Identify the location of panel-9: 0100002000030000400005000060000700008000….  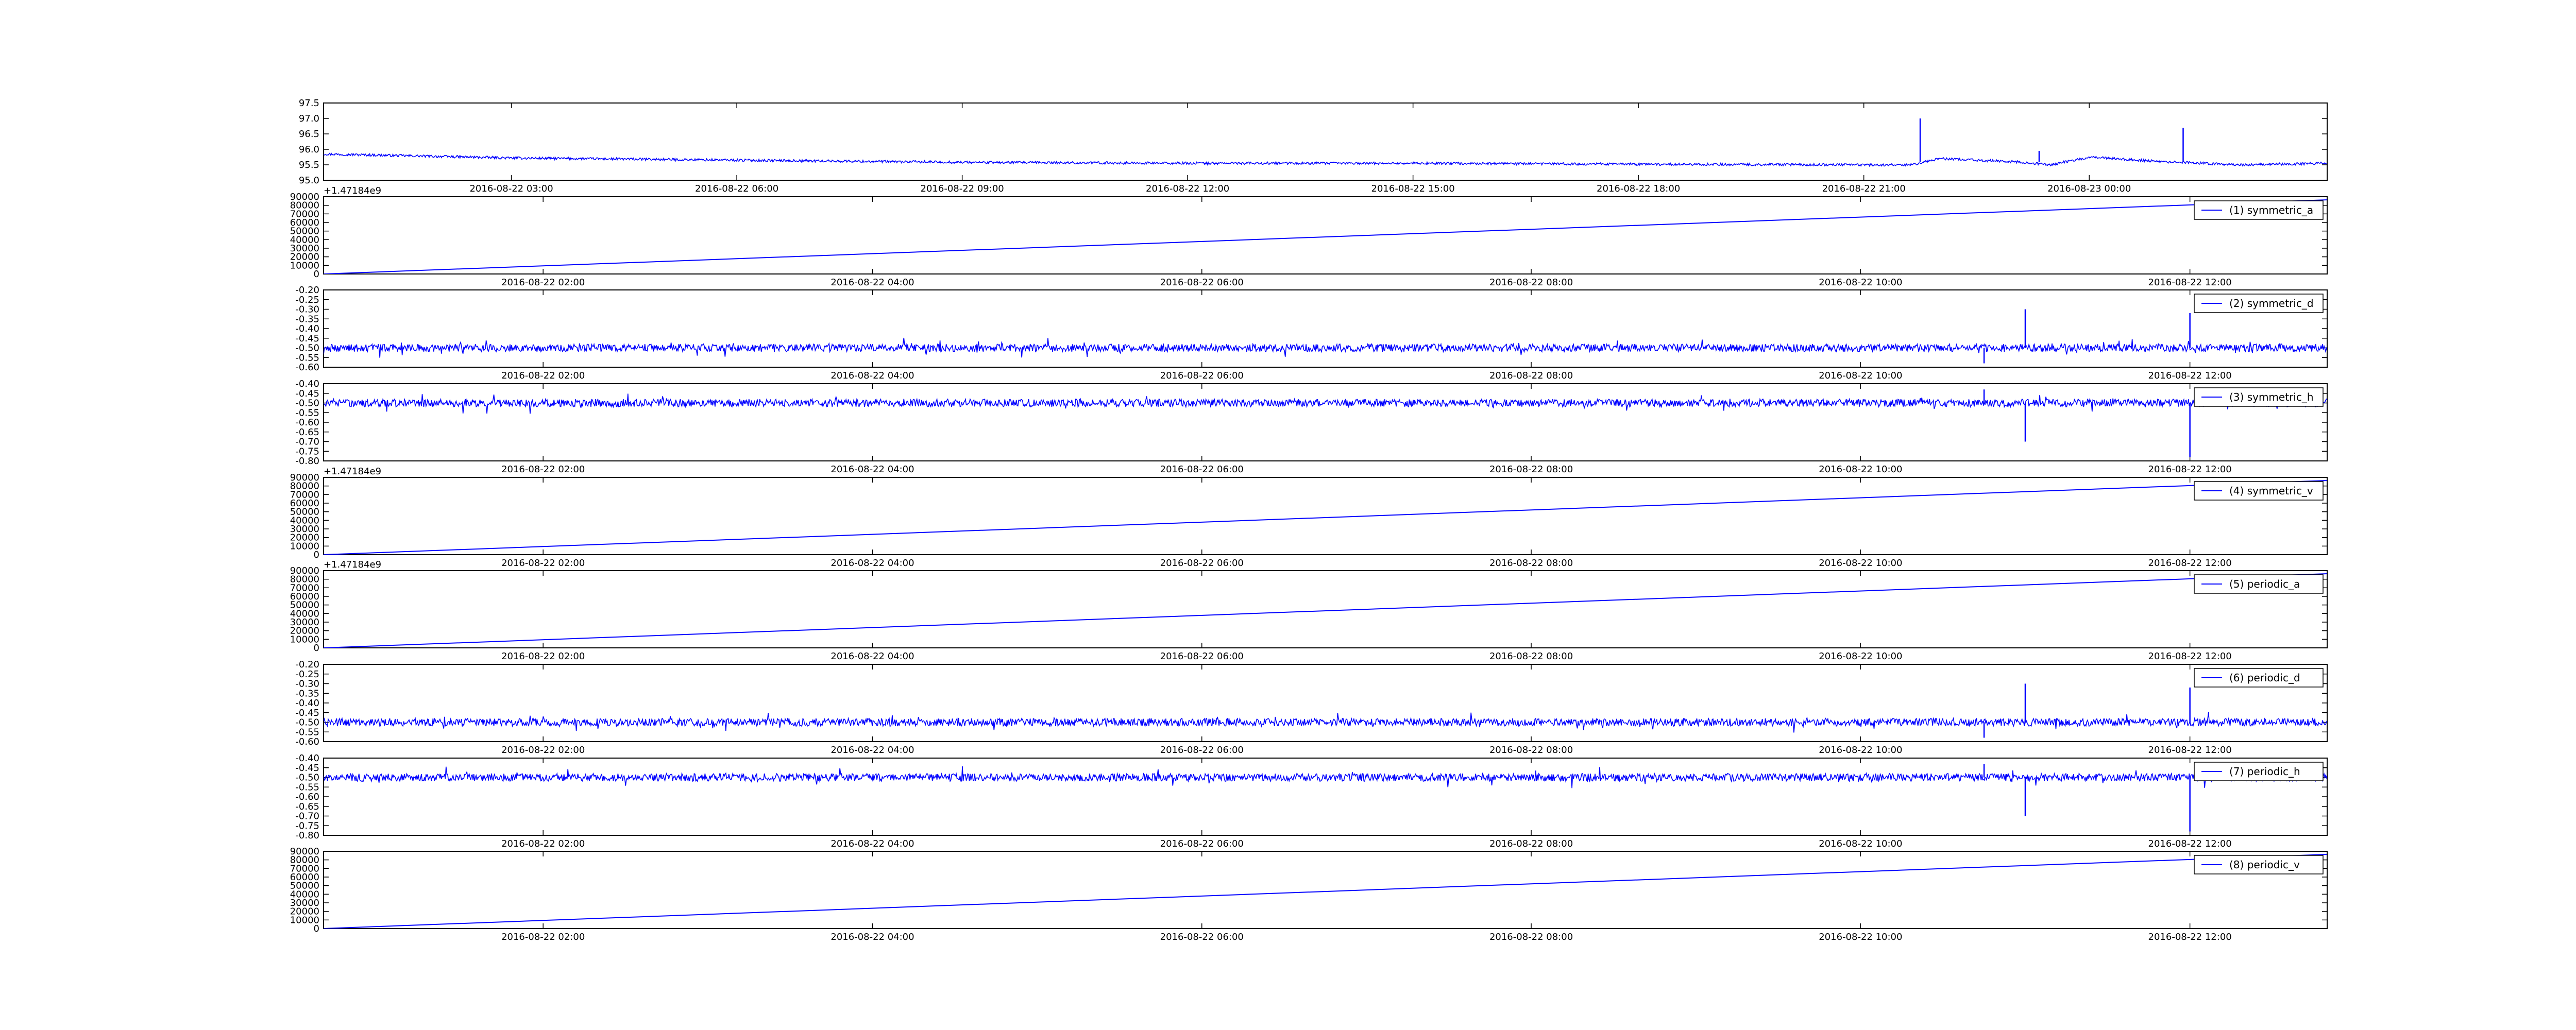
(1309, 894).